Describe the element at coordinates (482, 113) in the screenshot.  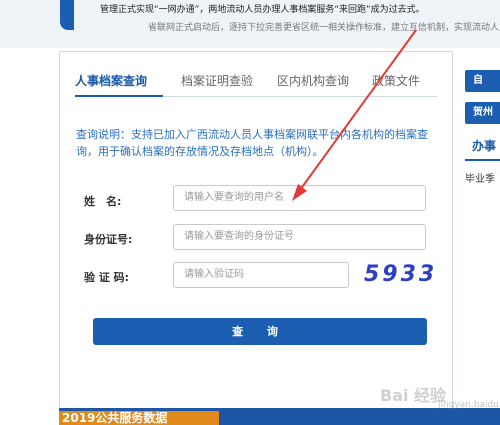
I see `right-nav-button-2: 贺州` at that location.